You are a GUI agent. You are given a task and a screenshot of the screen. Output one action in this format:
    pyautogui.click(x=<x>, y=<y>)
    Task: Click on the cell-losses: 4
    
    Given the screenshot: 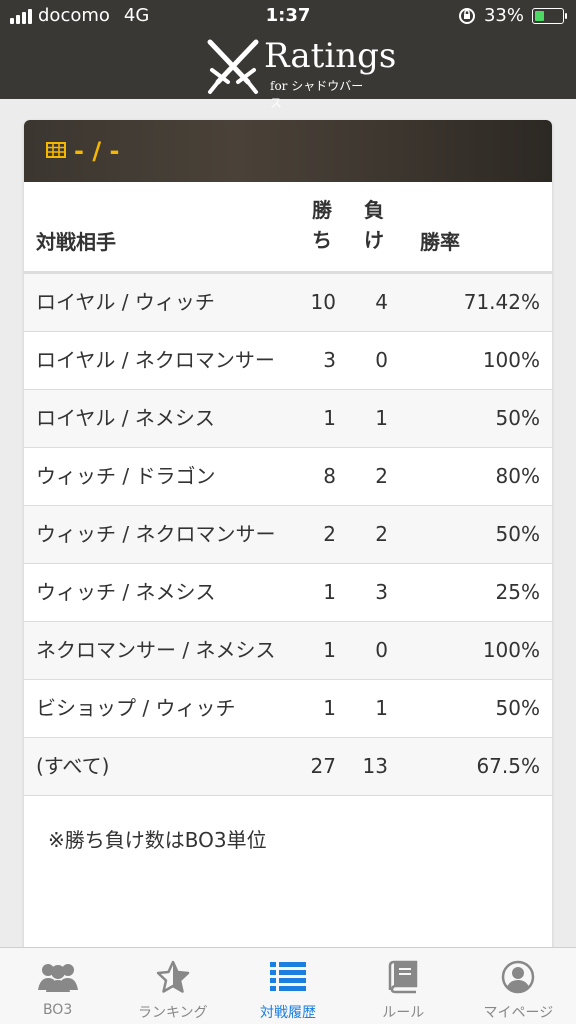 What is the action you would take?
    pyautogui.click(x=374, y=302)
    